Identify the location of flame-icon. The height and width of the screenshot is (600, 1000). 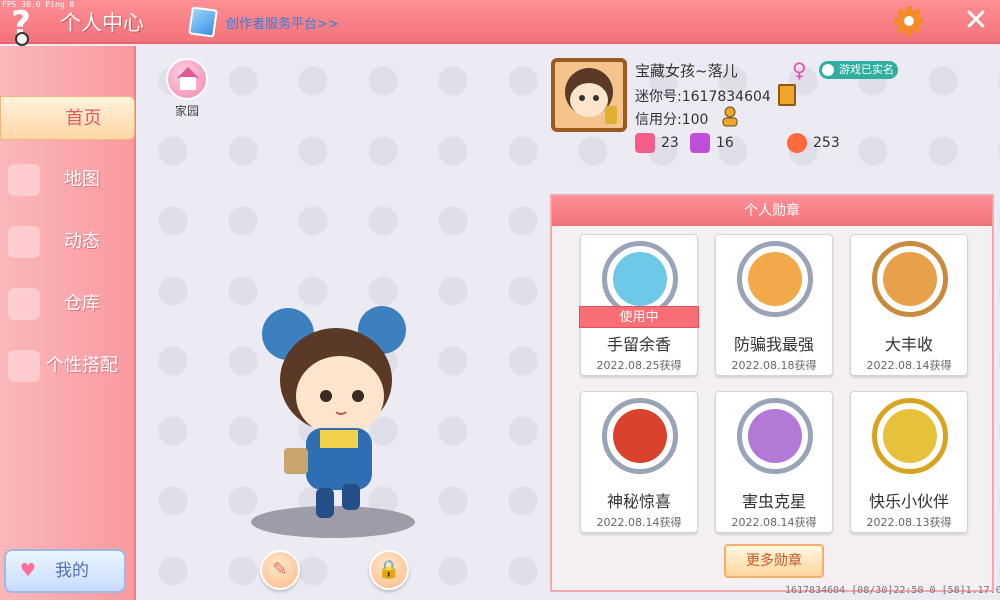
(797, 143).